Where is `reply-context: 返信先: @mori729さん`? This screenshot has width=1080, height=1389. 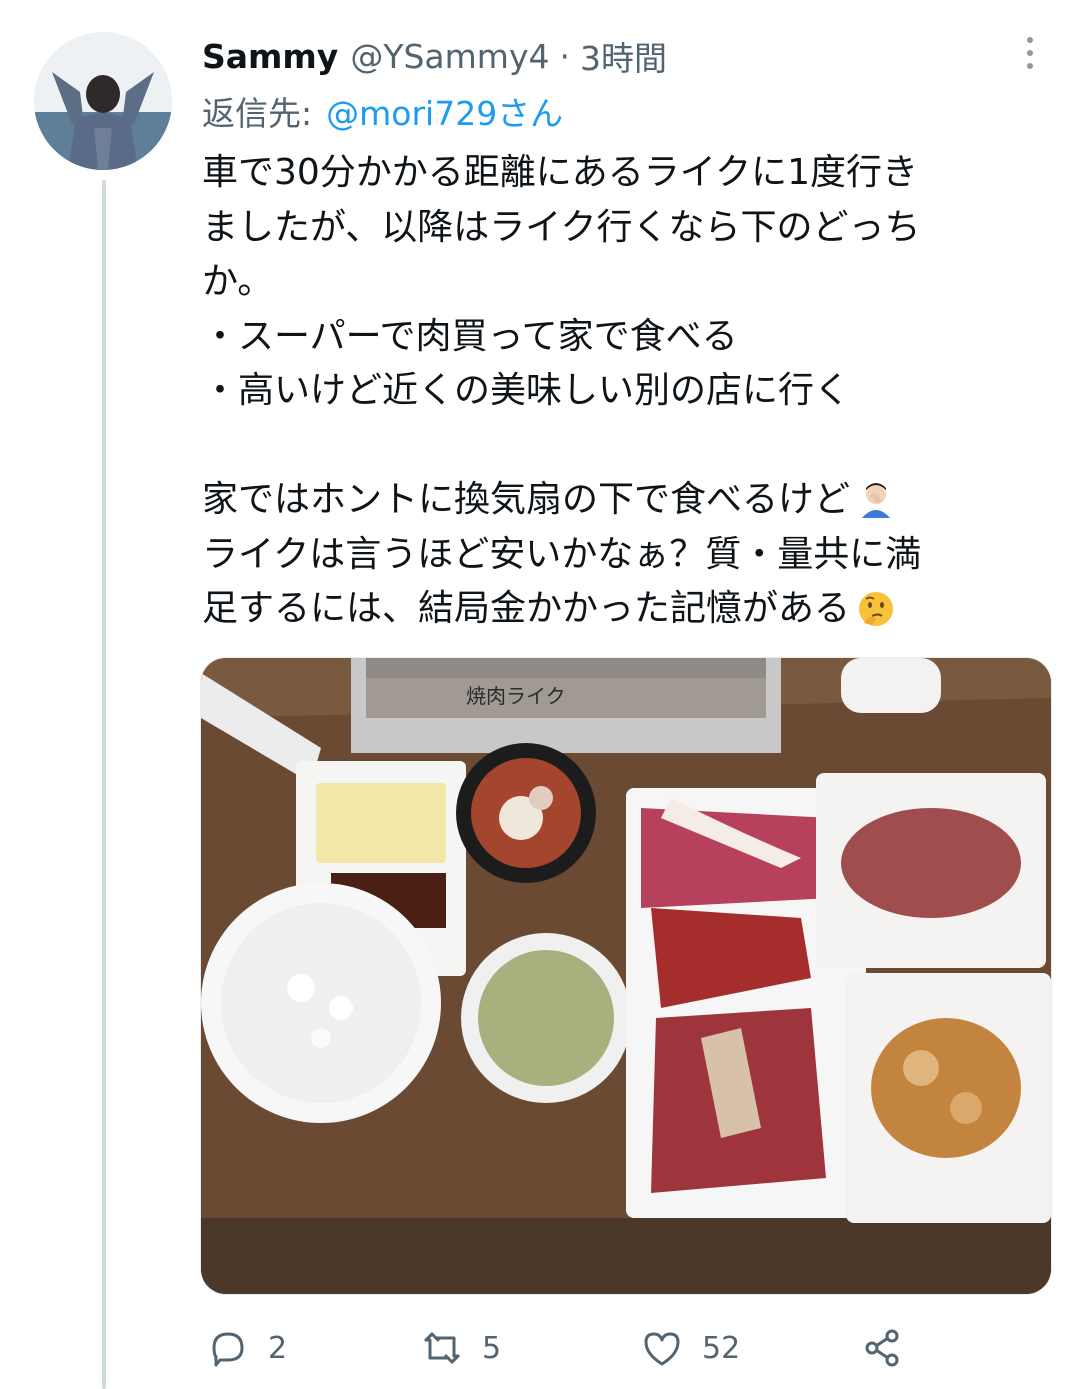
reply-context: 返信先: @mori729さん is located at coordinates (382, 111).